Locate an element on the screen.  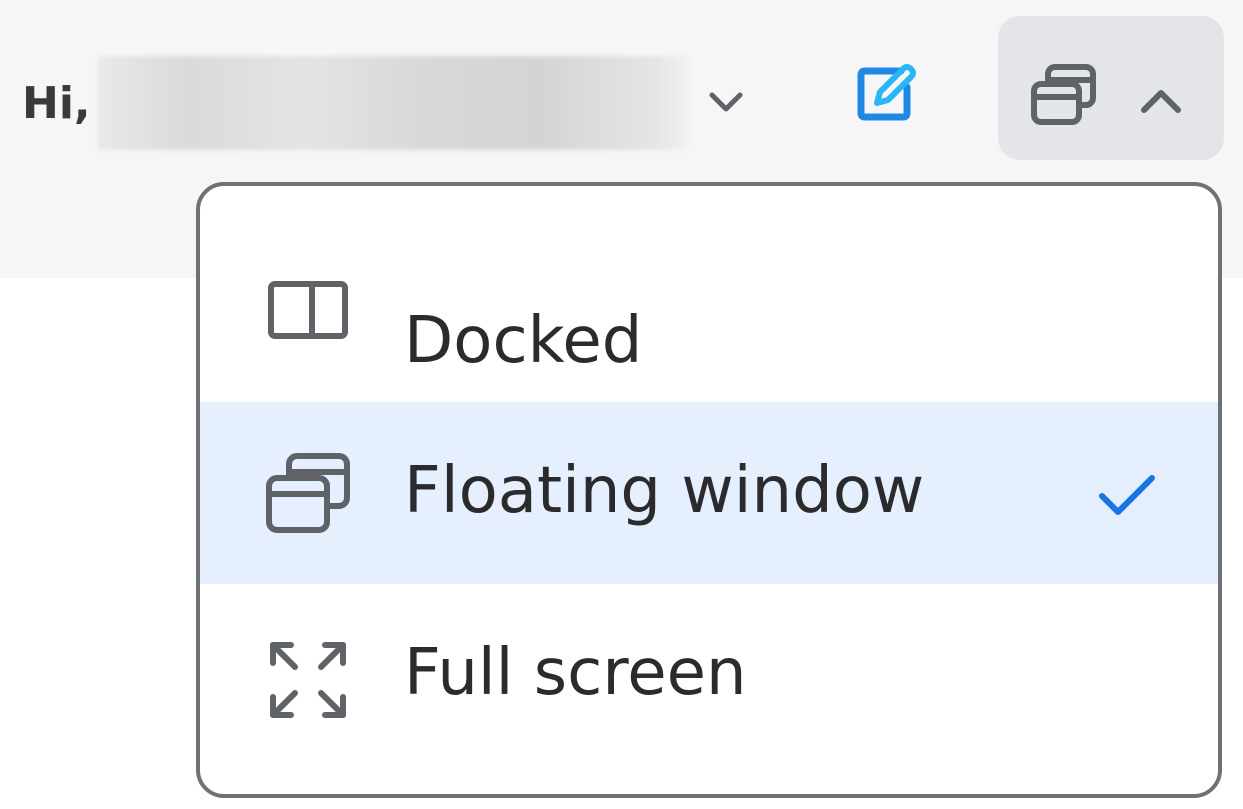
compose-icon is located at coordinates (886, 92).